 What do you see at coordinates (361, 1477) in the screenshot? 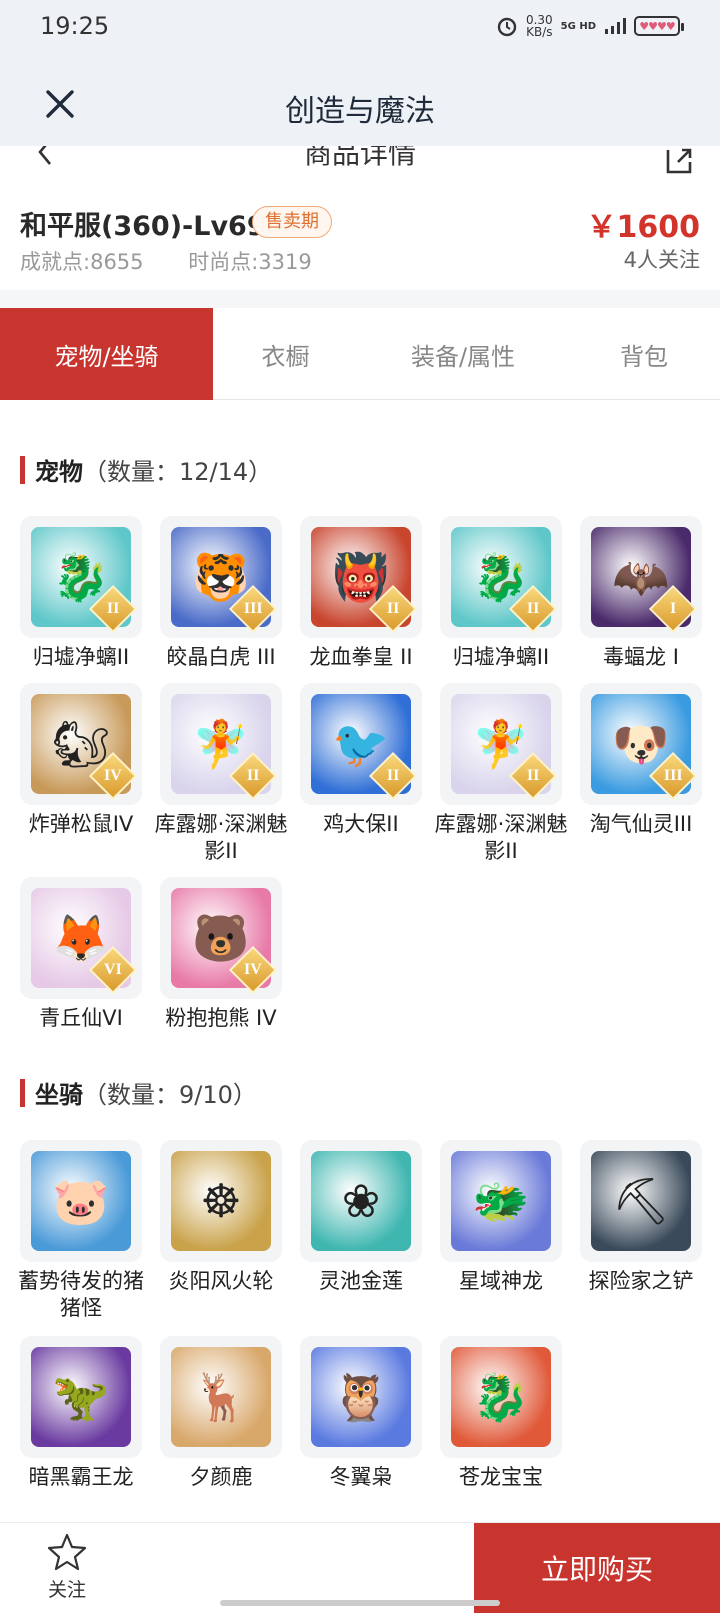
I see `item-name: 冬翼枭` at bounding box center [361, 1477].